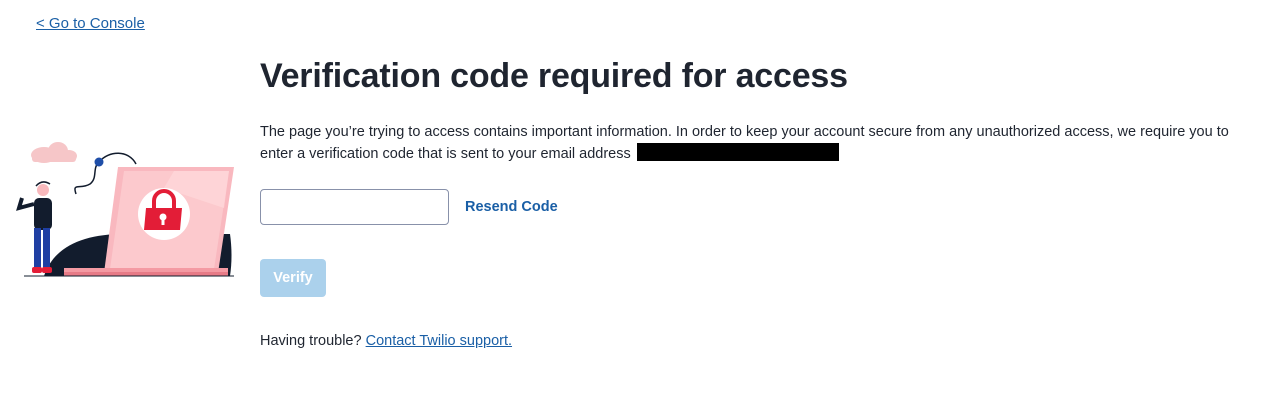 This screenshot has height=411, width=1275. I want to click on code-row: Resend Code, so click(760, 207).